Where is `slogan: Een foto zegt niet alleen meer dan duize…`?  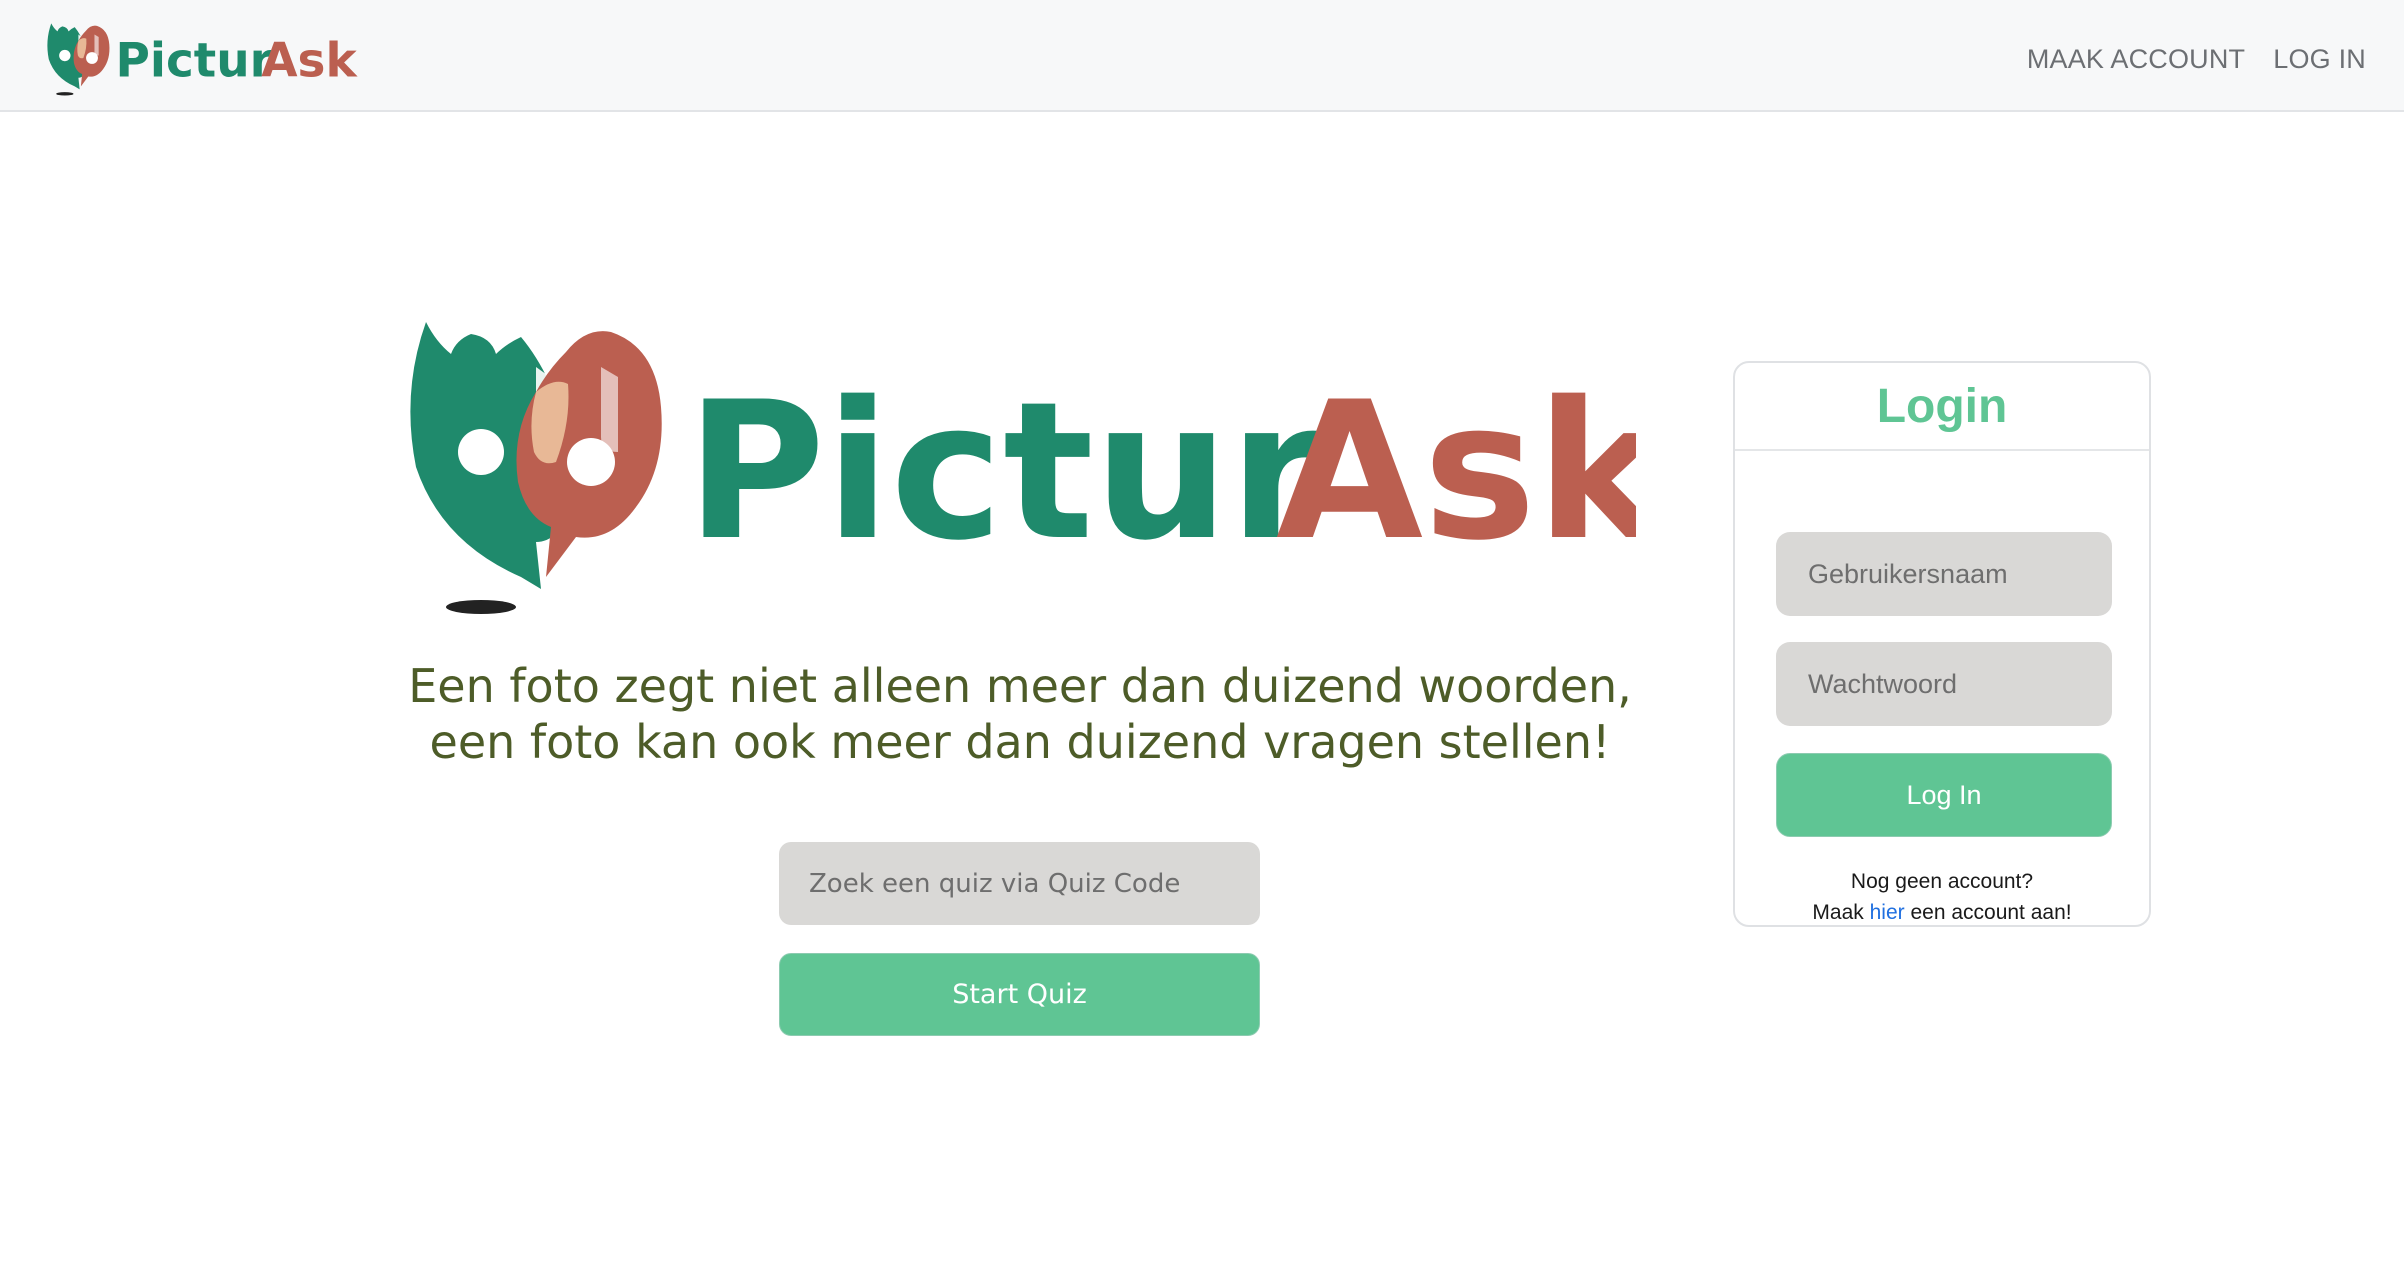 slogan: Een foto zegt niet alleen meer dan duize… is located at coordinates (1020, 714).